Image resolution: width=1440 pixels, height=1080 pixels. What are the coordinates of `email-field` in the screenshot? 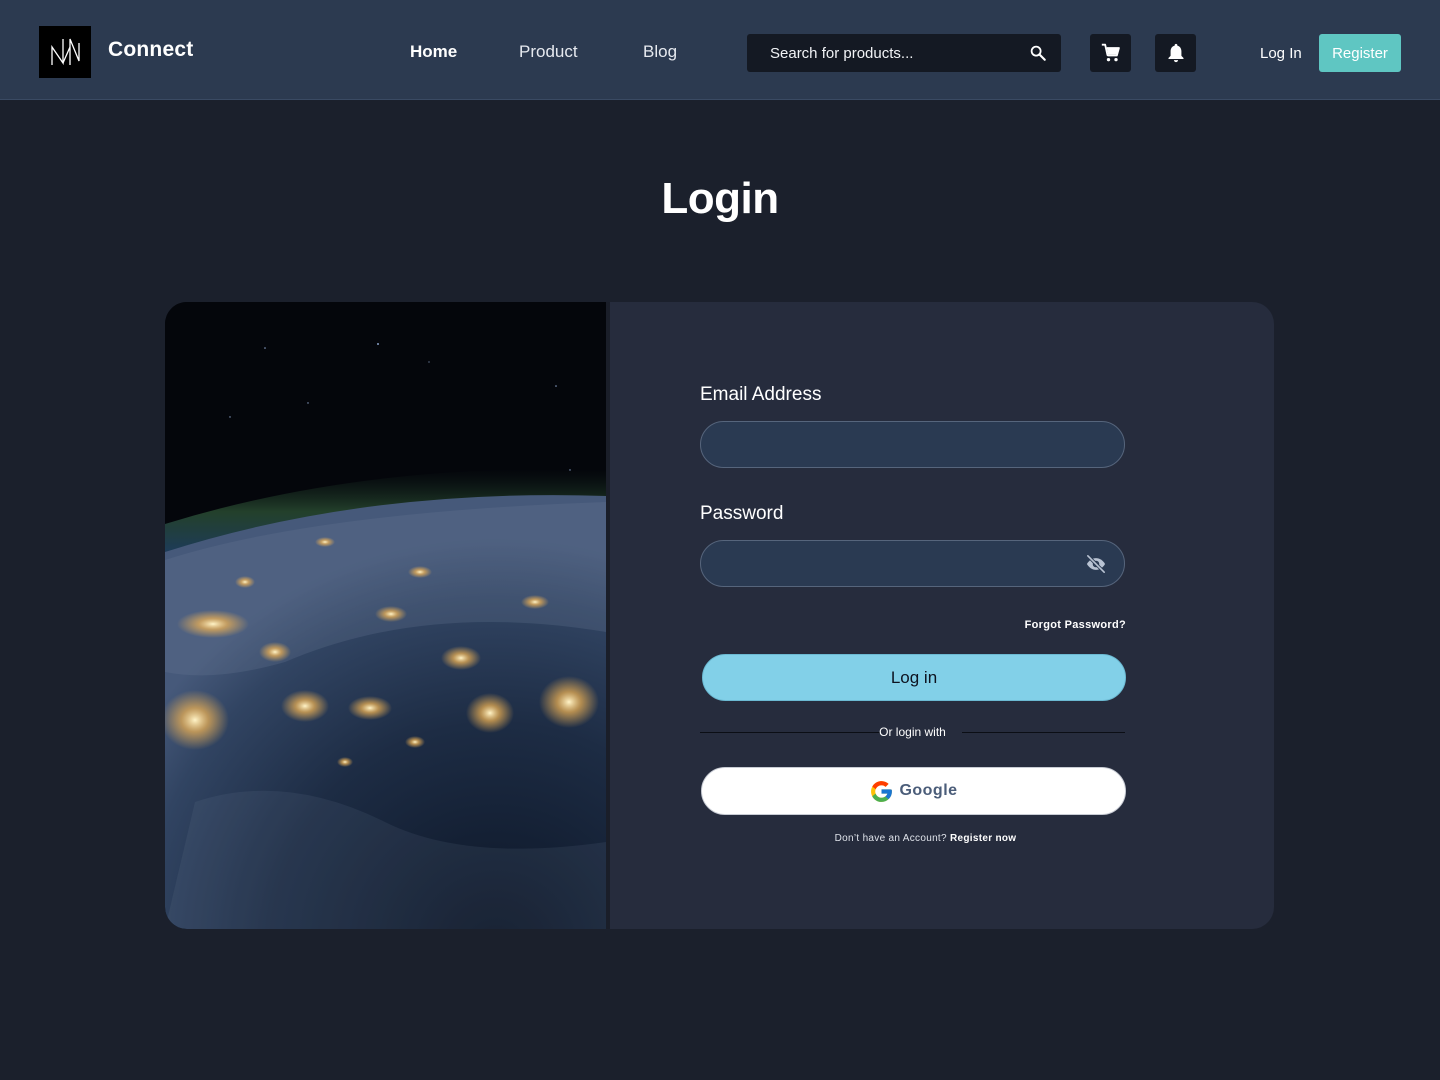 It's located at (912, 444).